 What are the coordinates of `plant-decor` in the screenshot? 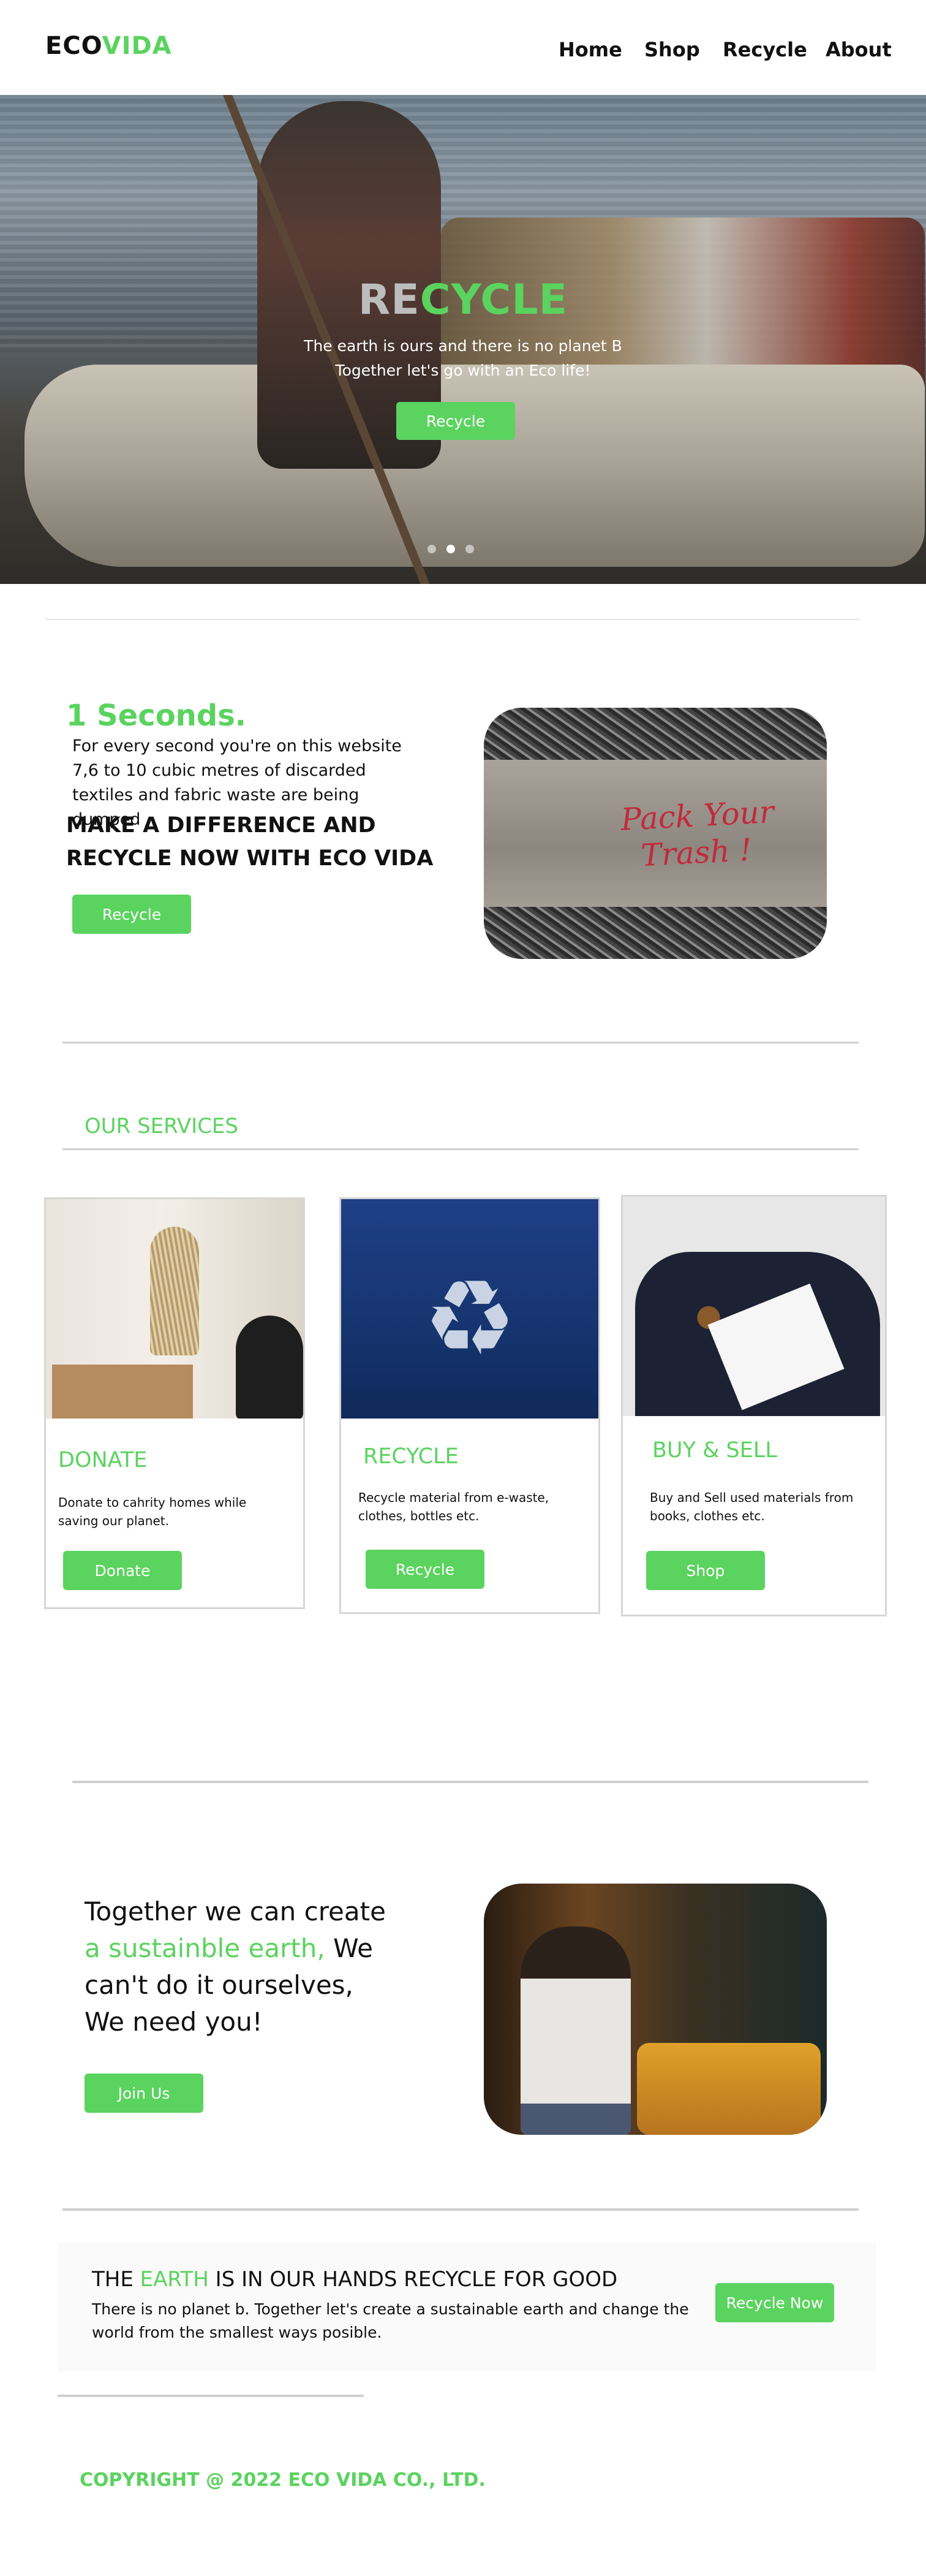 It's located at (174, 1291).